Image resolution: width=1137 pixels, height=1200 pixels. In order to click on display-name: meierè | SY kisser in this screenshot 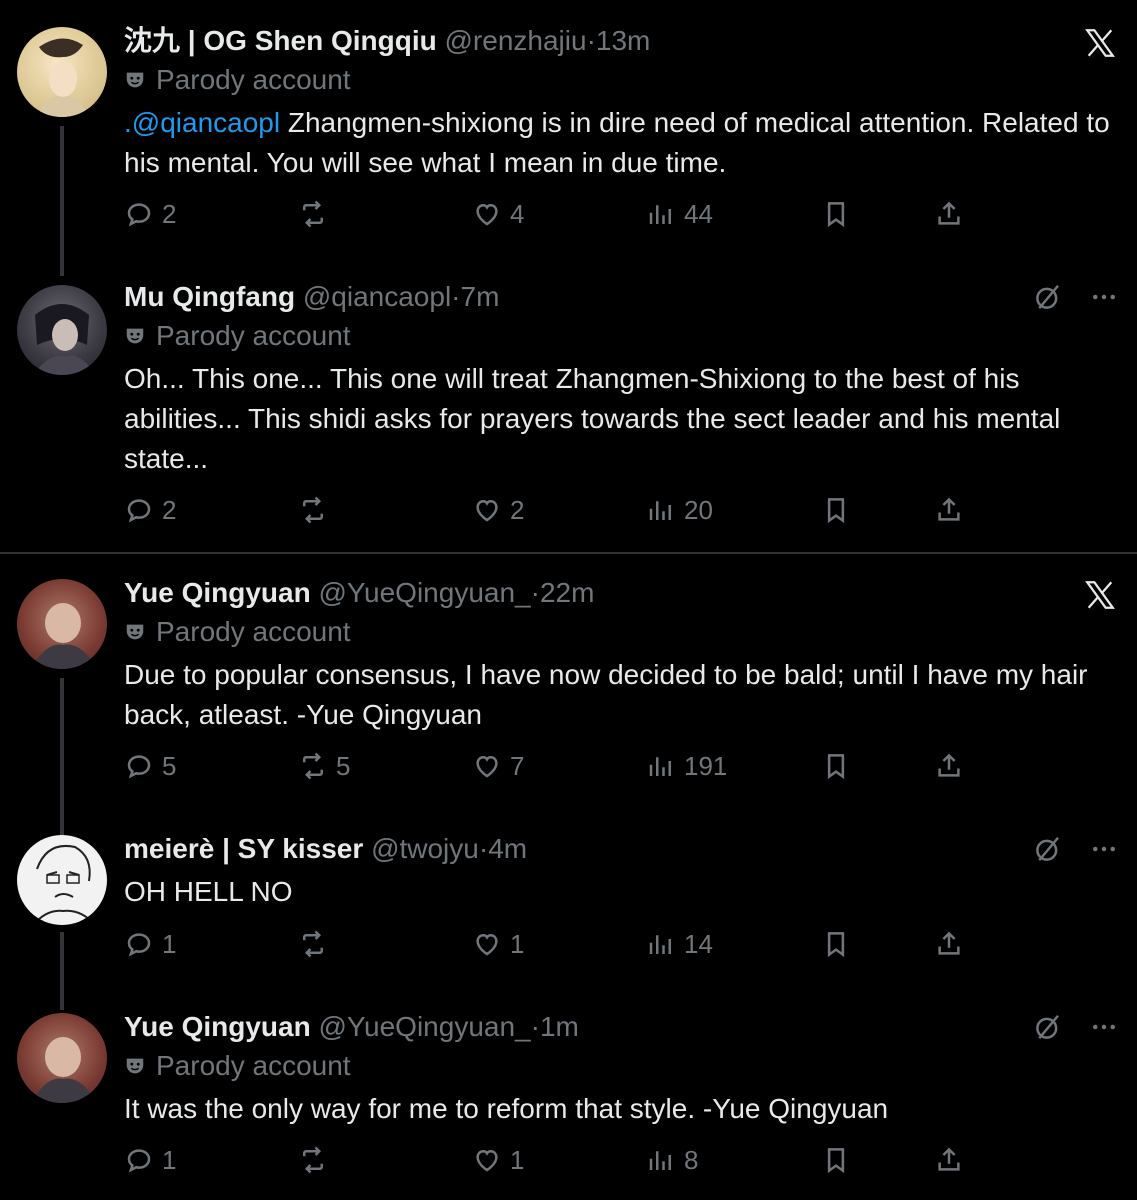, I will do `click(243, 848)`.